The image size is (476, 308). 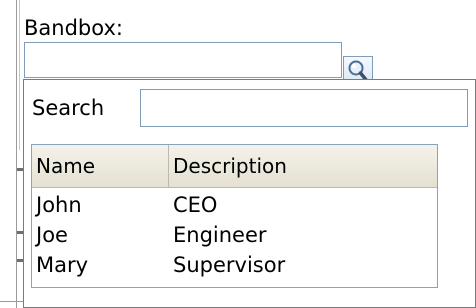 What do you see at coordinates (59, 205) in the screenshot?
I see `cell-name: John` at bounding box center [59, 205].